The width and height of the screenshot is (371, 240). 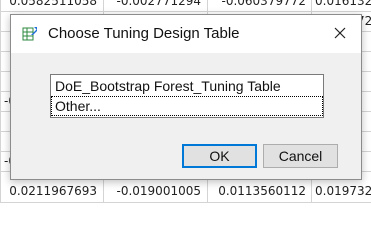 What do you see at coordinates (53, 4) in the screenshot?
I see `table-cell: 0.0582511058` at bounding box center [53, 4].